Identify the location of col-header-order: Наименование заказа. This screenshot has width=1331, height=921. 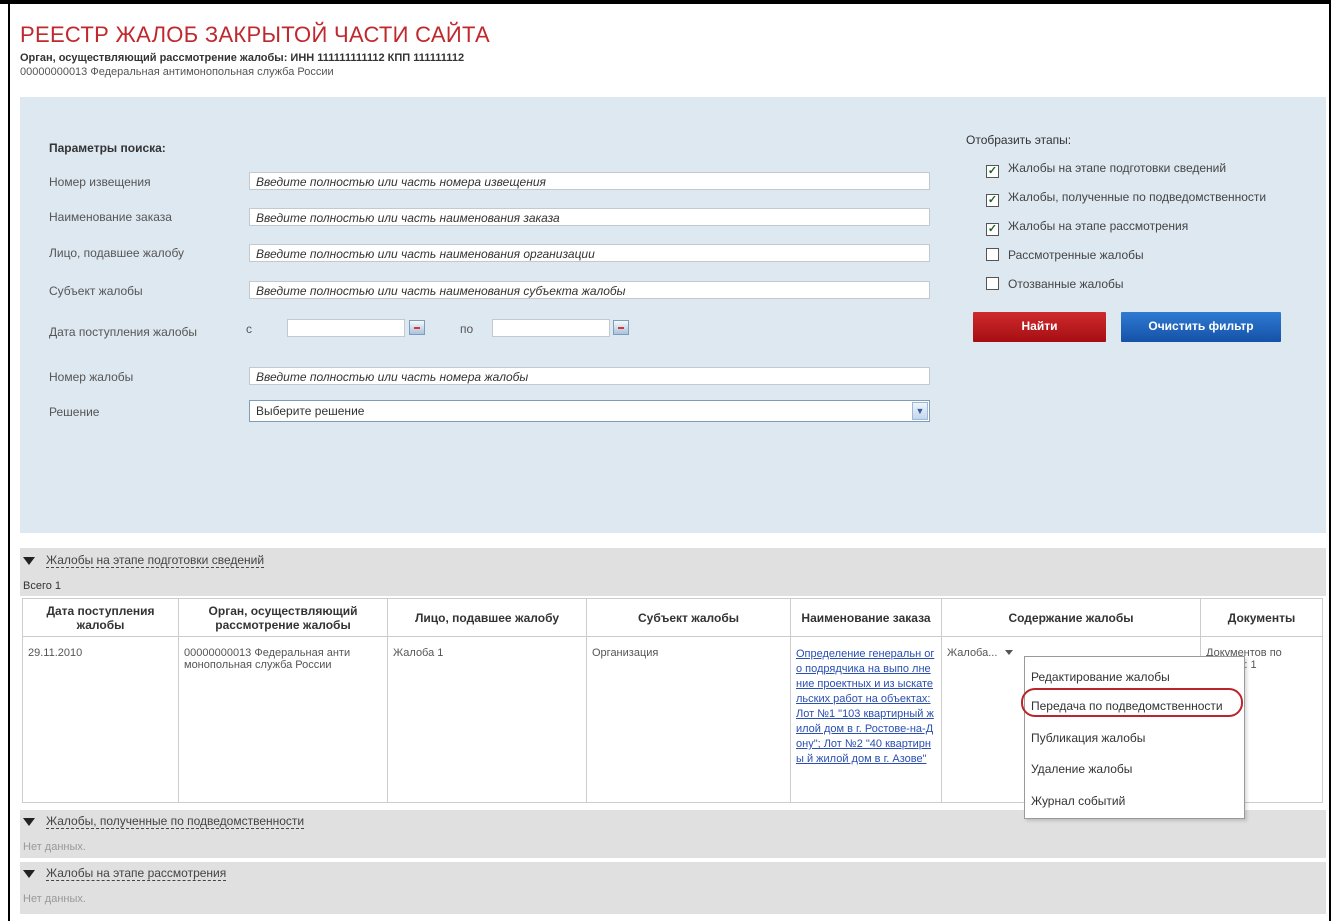
(866, 617).